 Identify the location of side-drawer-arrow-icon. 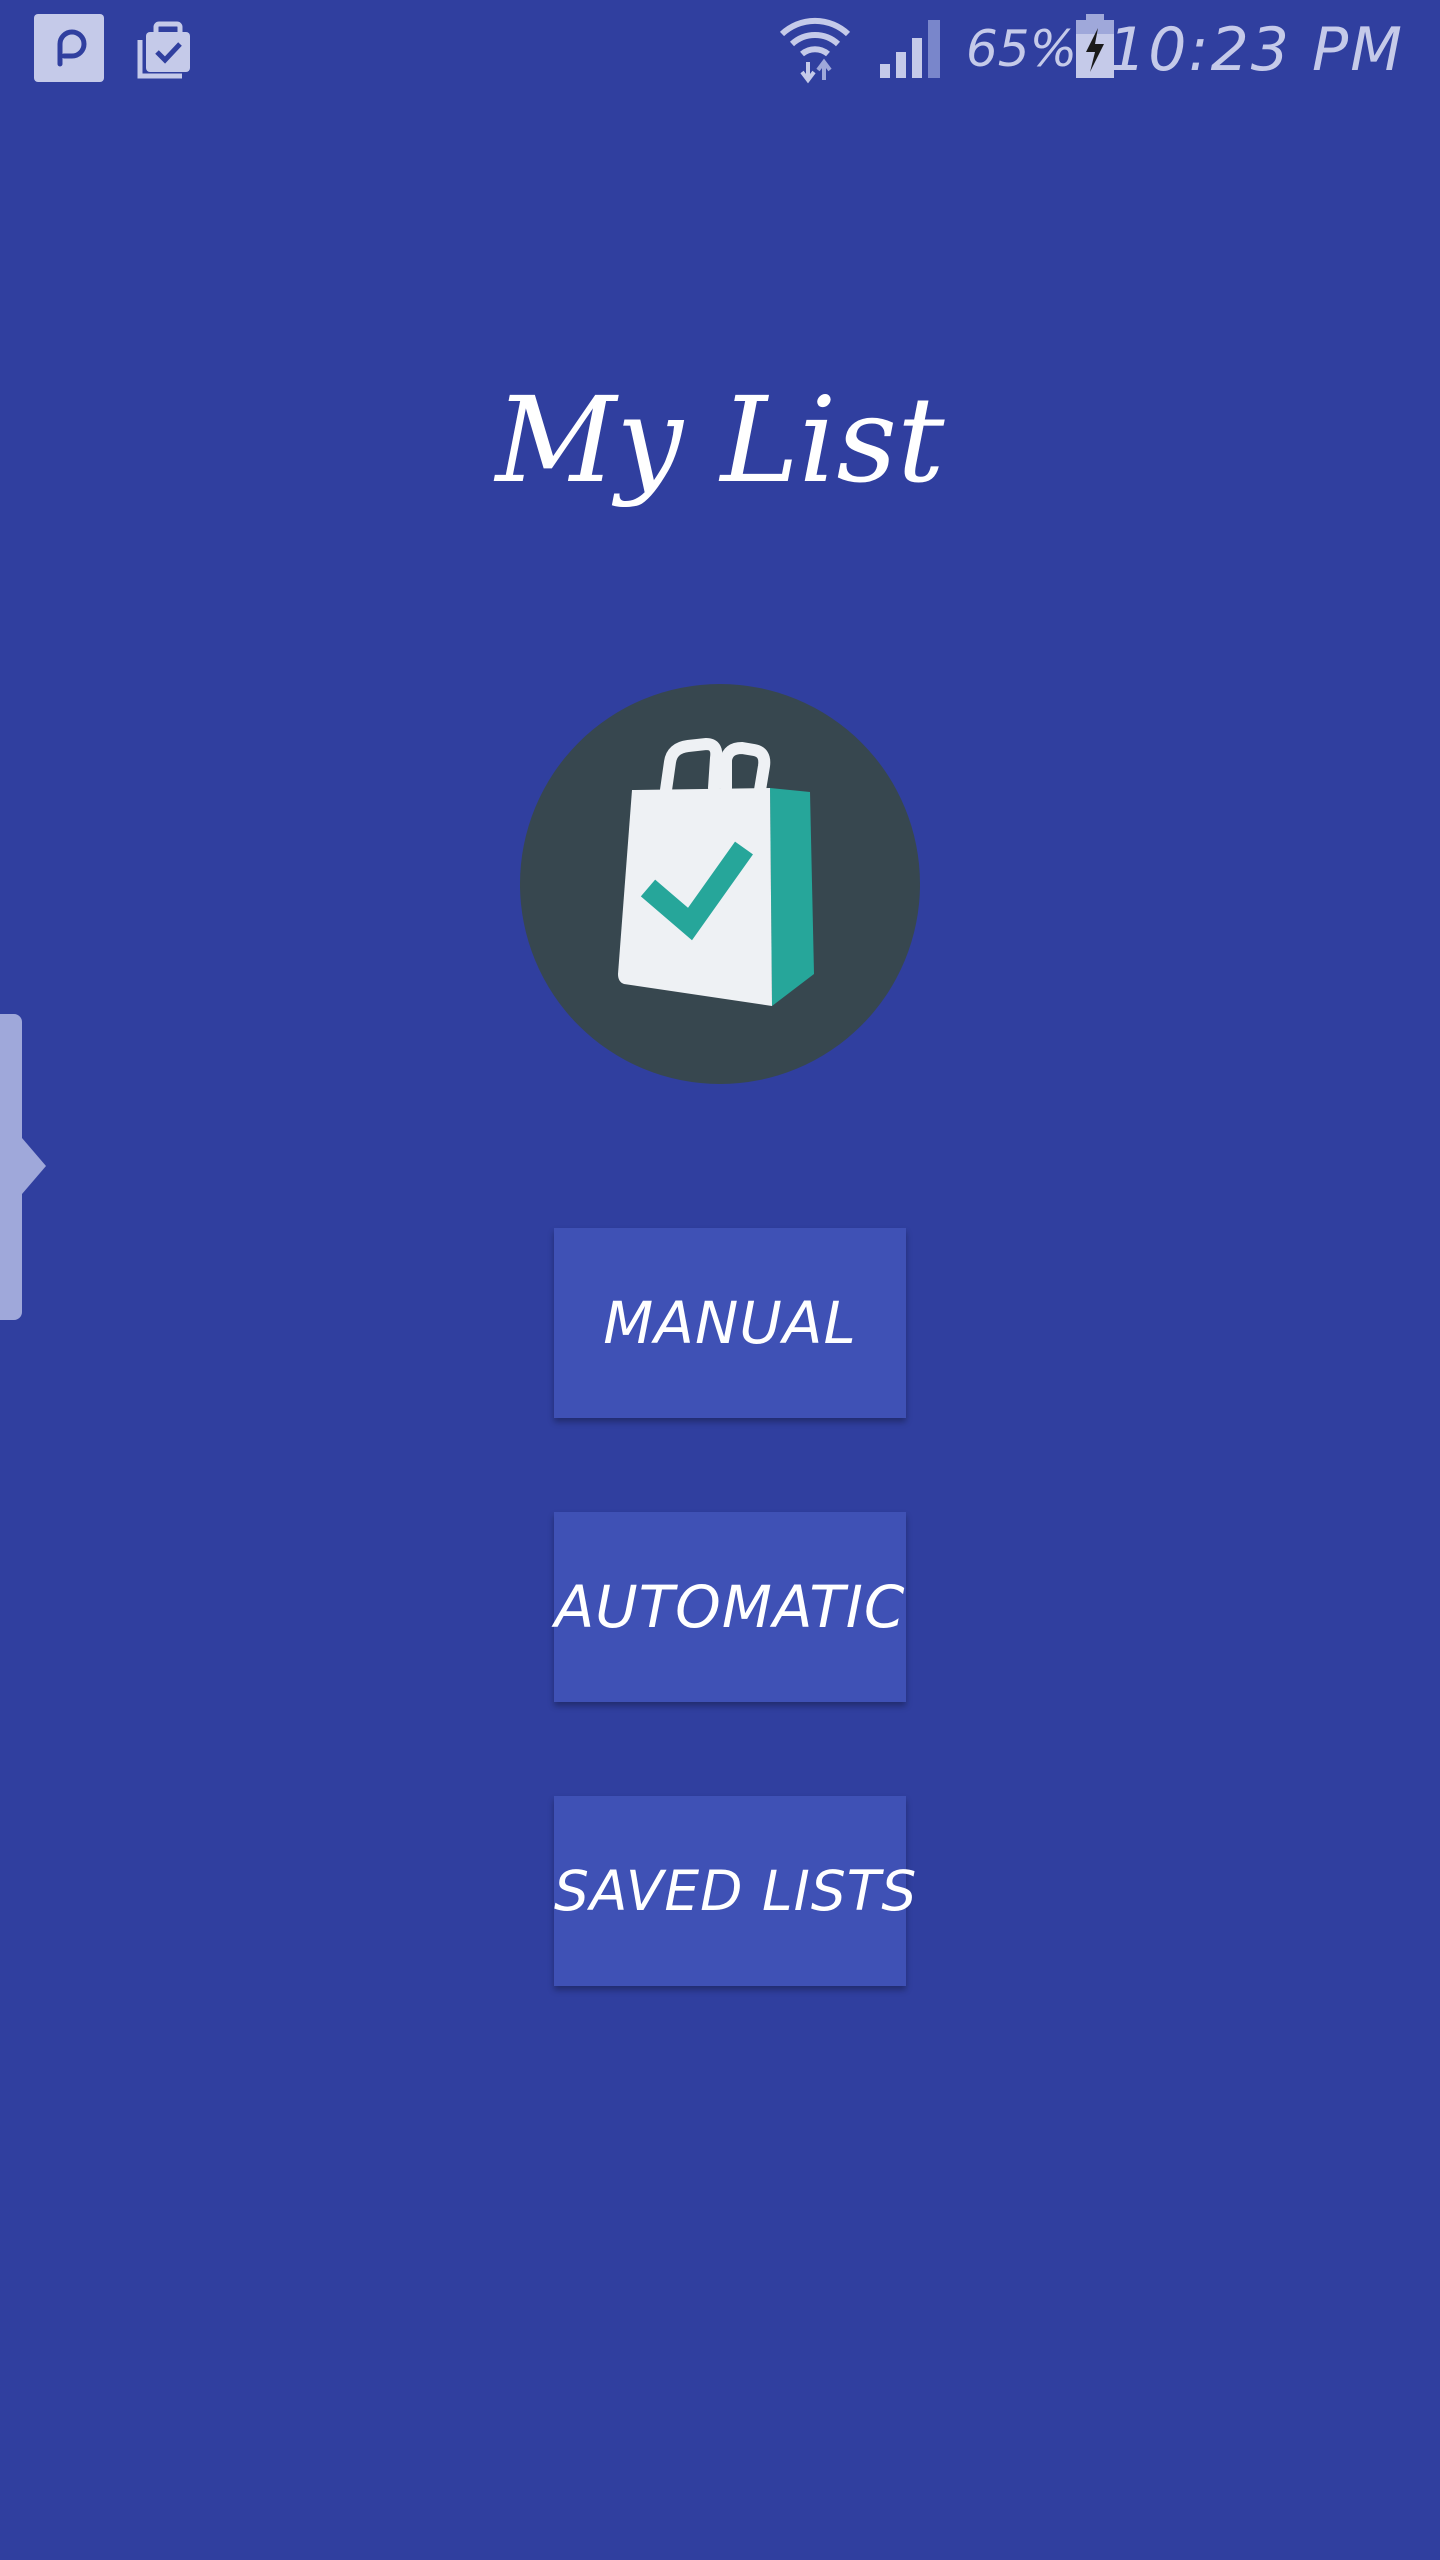
(34, 1166).